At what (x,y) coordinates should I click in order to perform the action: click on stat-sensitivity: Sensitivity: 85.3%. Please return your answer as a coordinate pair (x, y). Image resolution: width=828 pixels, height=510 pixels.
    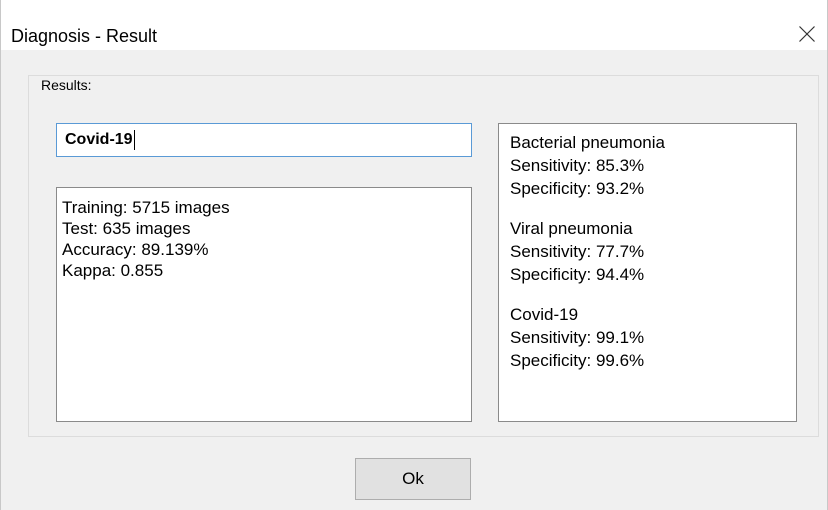
    Looking at the image, I should click on (577, 165).